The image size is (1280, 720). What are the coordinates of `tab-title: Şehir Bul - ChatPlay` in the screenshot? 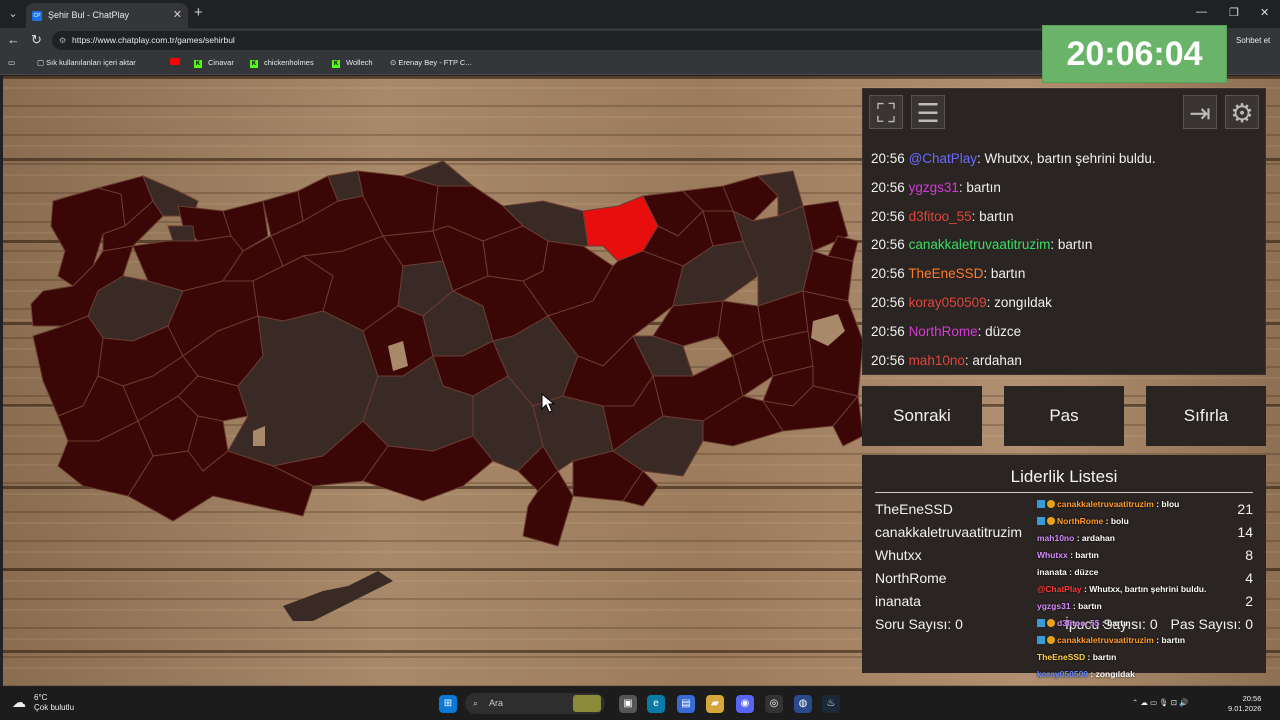 It's located at (89, 15).